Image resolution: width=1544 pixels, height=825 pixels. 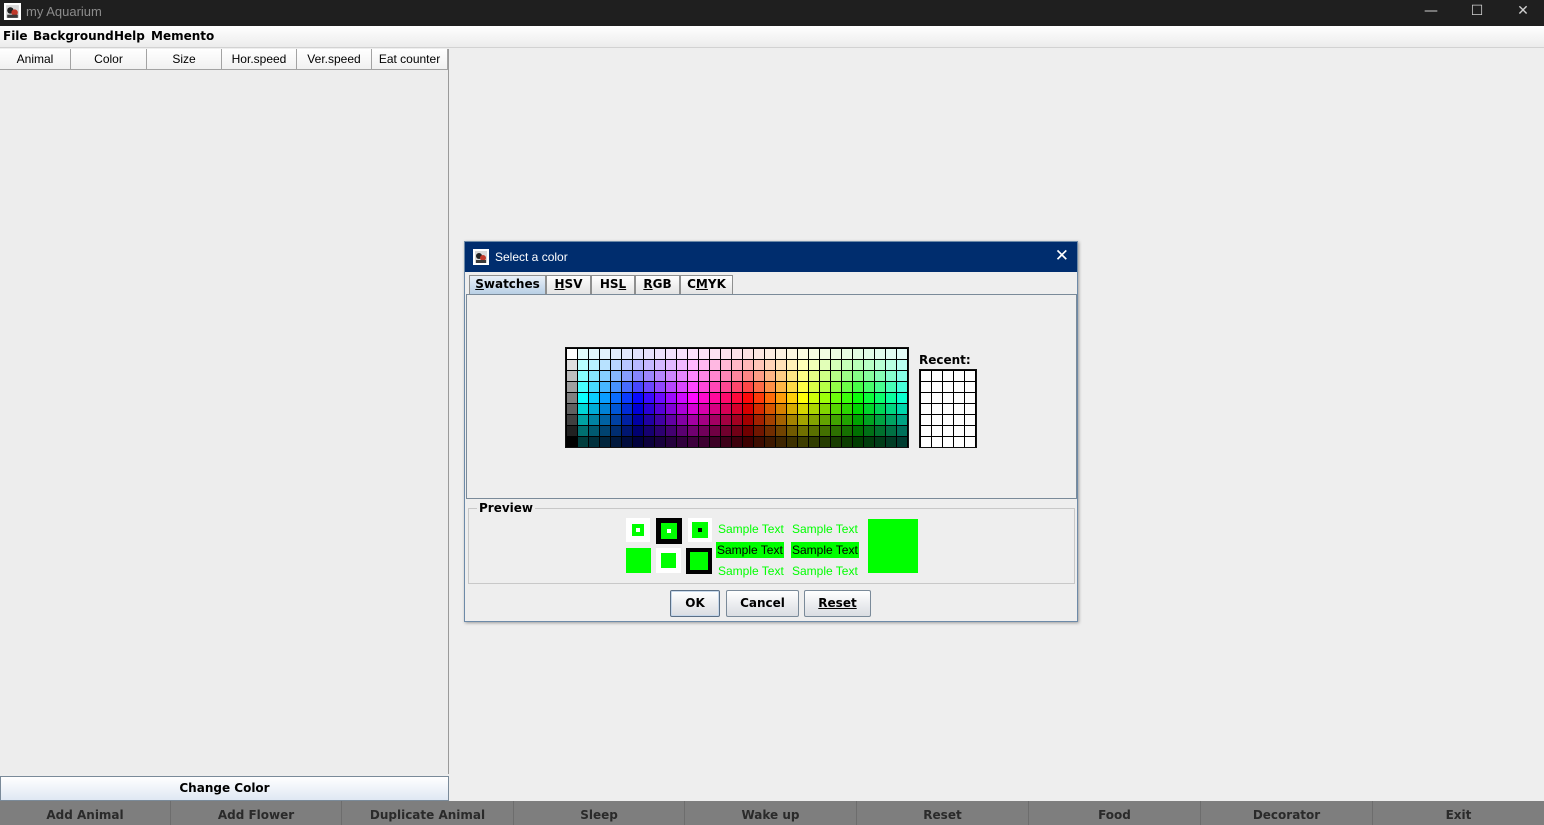 What do you see at coordinates (1458, 813) in the screenshot?
I see `exit-button: Exit` at bounding box center [1458, 813].